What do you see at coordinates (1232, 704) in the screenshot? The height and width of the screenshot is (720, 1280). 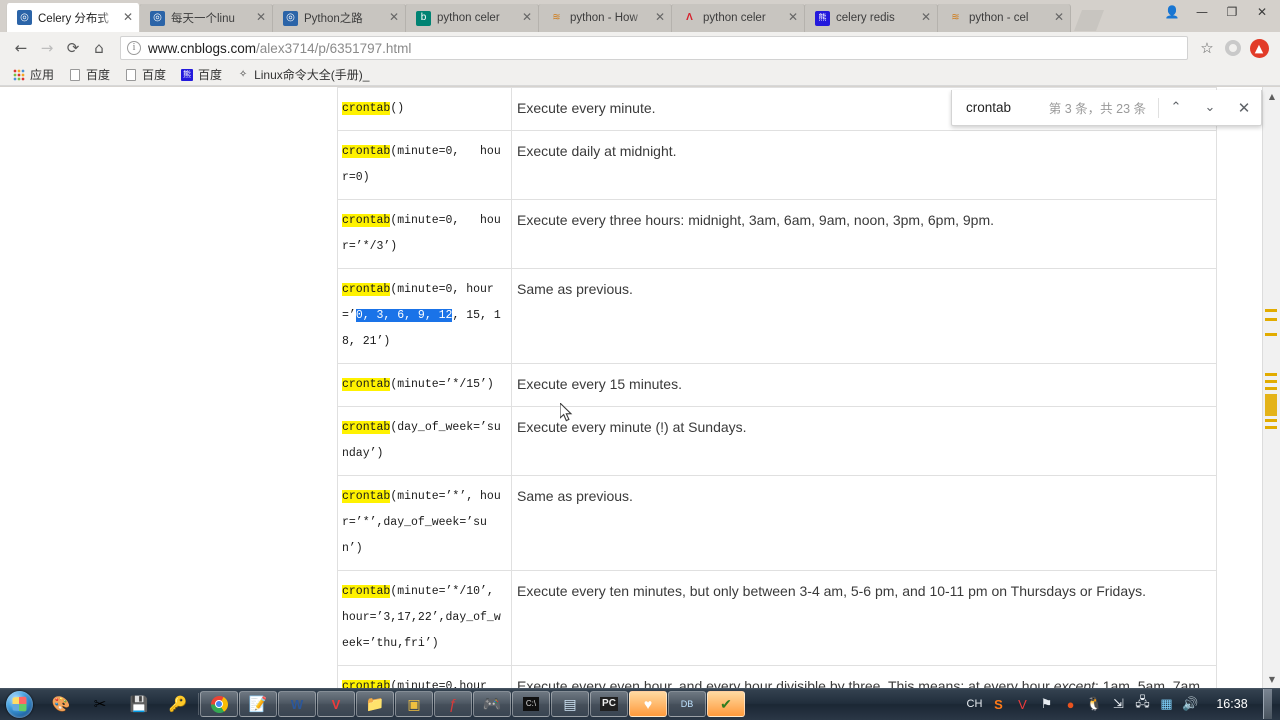 I see `taskbar-clock: 16:38` at bounding box center [1232, 704].